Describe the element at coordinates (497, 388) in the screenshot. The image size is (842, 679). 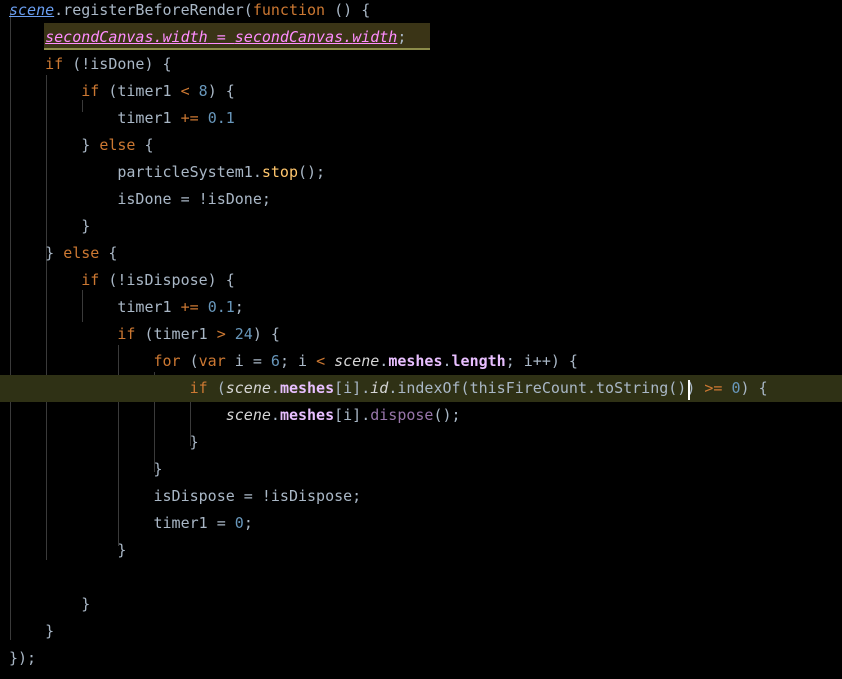
I see `code-token: indexOf(thisFireCount.` at that location.